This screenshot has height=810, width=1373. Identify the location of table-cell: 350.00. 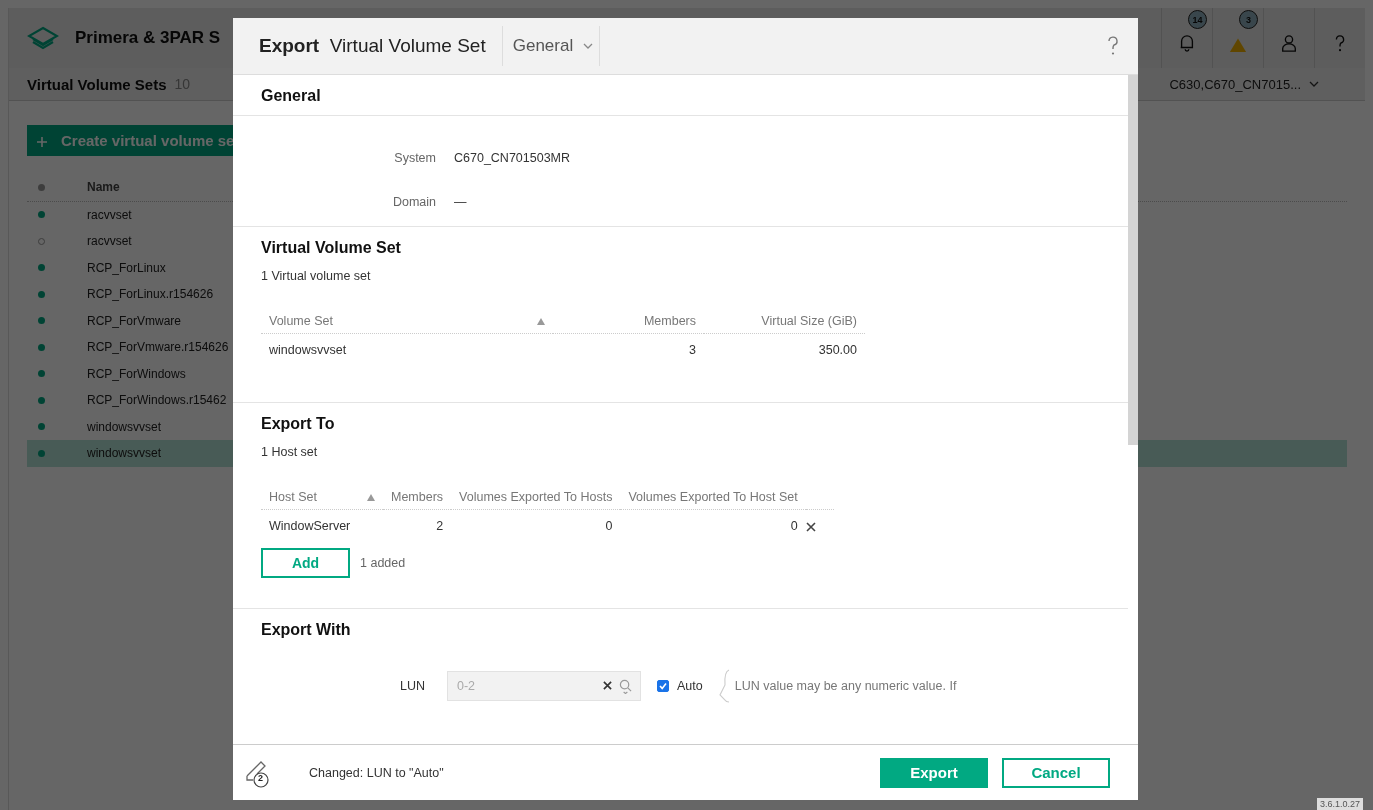
(837, 350).